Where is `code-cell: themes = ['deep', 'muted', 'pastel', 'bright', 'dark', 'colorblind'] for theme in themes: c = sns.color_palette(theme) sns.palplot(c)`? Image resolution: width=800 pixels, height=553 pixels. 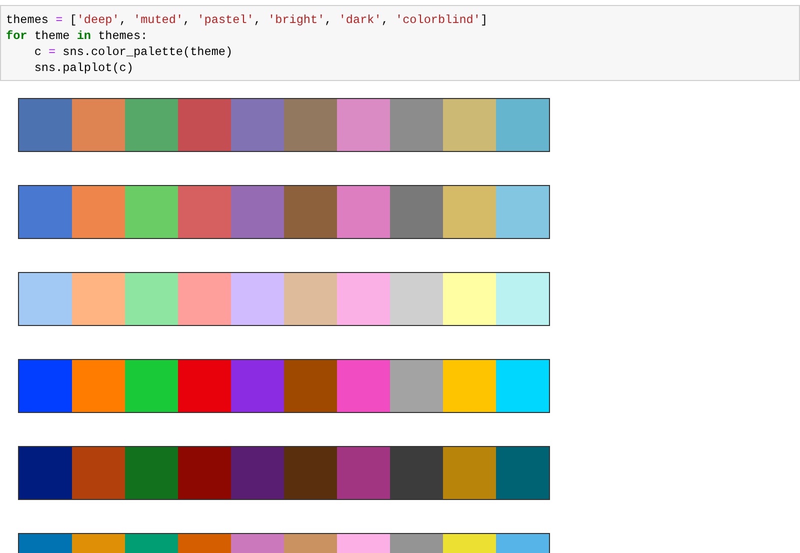 code-cell: themes = ['deep', 'muted', 'pastel', 'bright', 'dark', 'colorblind'] for theme in themes: c = sns.color_palette(theme) sns.palplot(c) is located at coordinates (400, 43).